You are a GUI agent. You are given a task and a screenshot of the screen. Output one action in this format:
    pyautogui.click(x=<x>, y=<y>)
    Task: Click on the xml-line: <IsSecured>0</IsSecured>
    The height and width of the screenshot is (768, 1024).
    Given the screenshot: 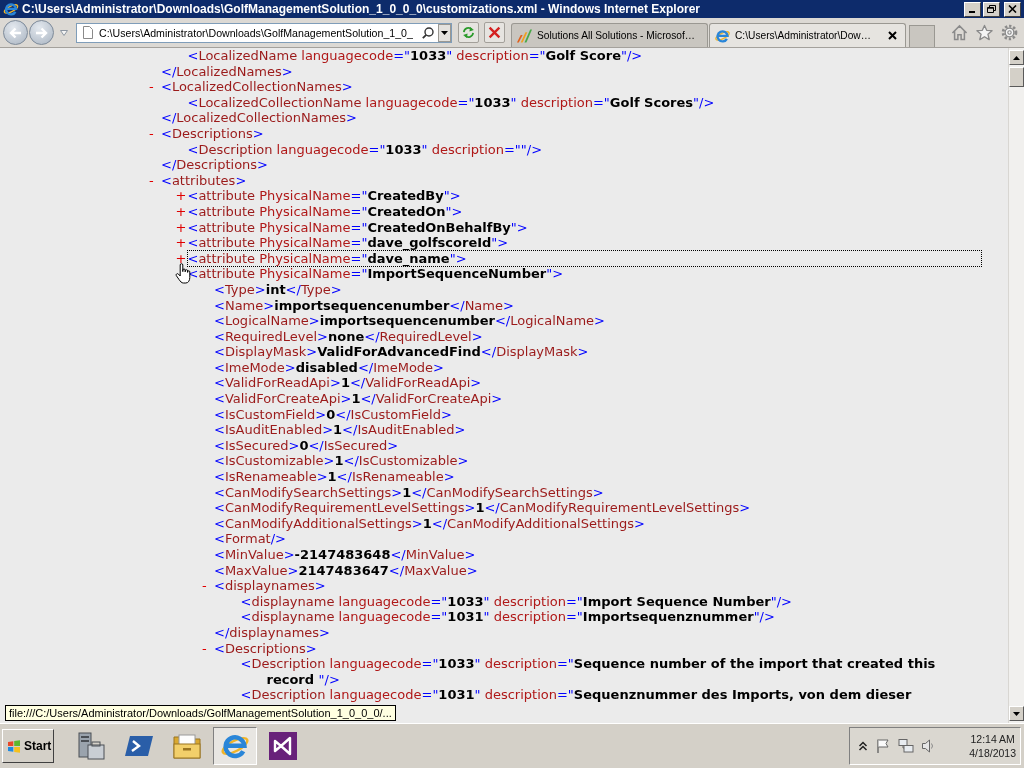 What is the action you would take?
    pyautogui.click(x=306, y=445)
    